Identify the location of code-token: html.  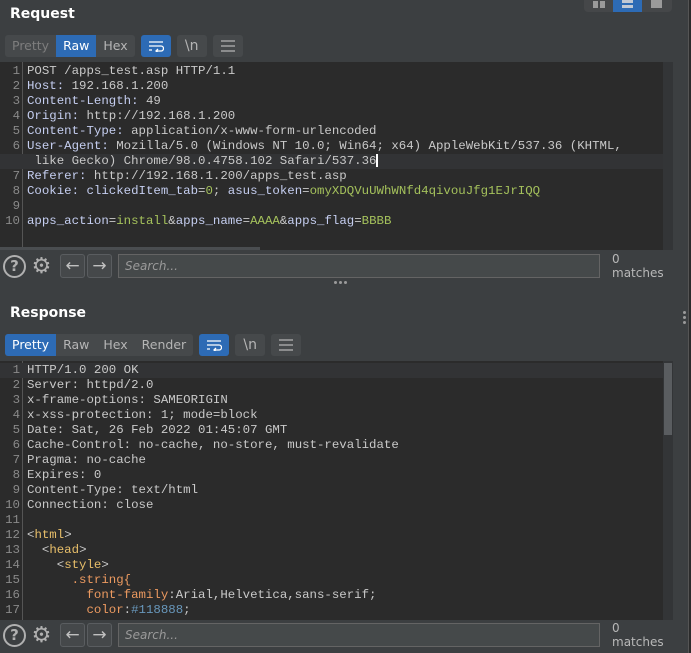
(49, 535).